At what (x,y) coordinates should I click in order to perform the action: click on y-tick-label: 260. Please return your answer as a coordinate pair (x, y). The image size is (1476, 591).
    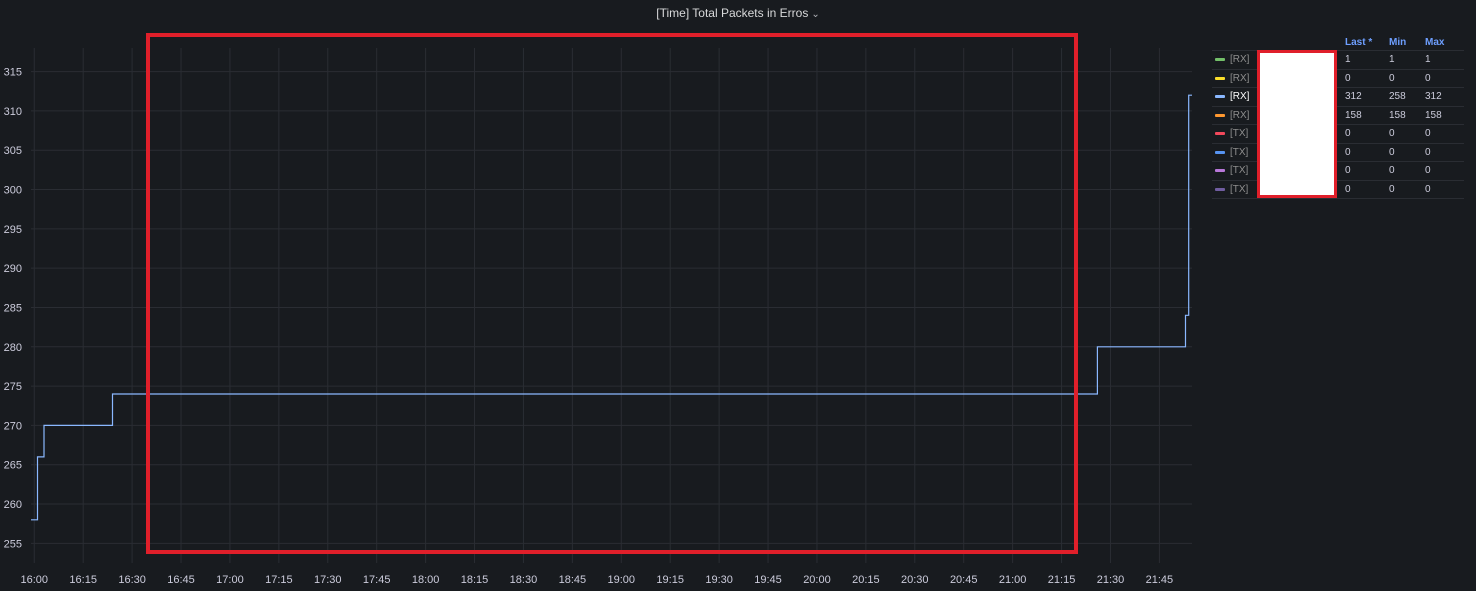
    Looking at the image, I should click on (13, 505).